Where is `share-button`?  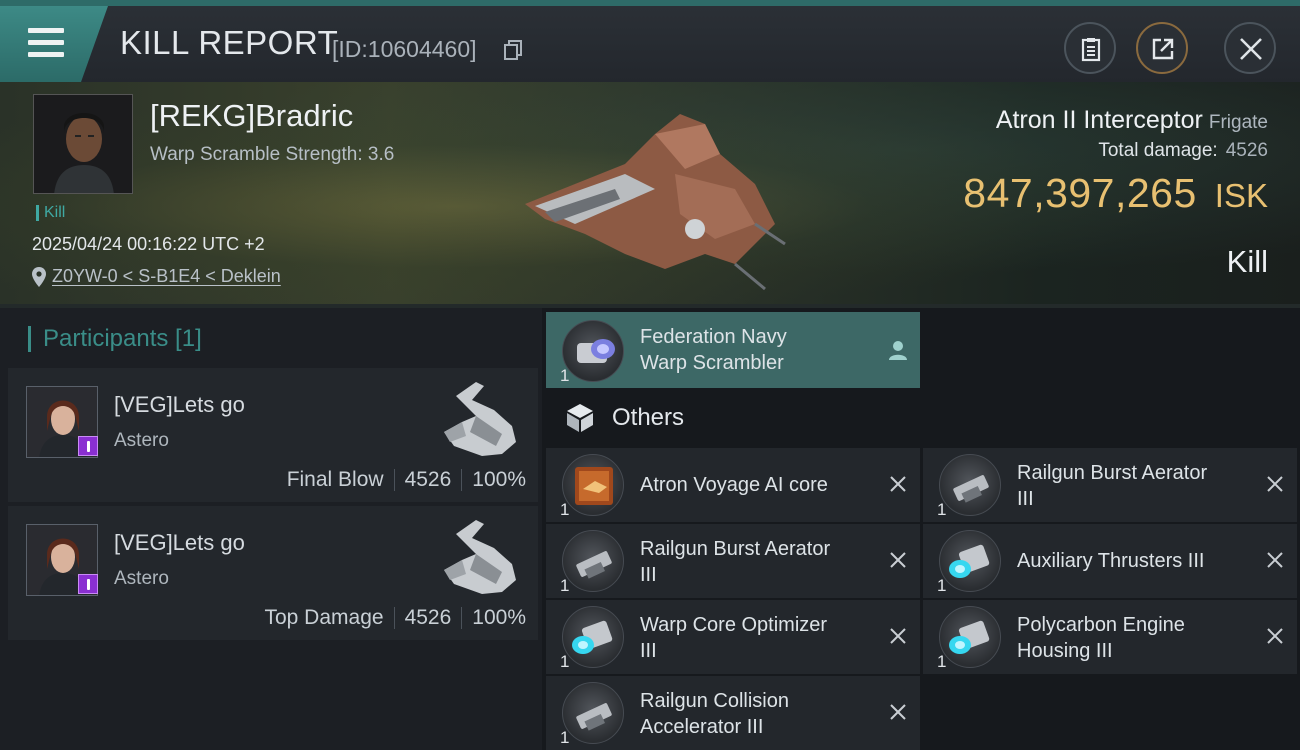 share-button is located at coordinates (1162, 48).